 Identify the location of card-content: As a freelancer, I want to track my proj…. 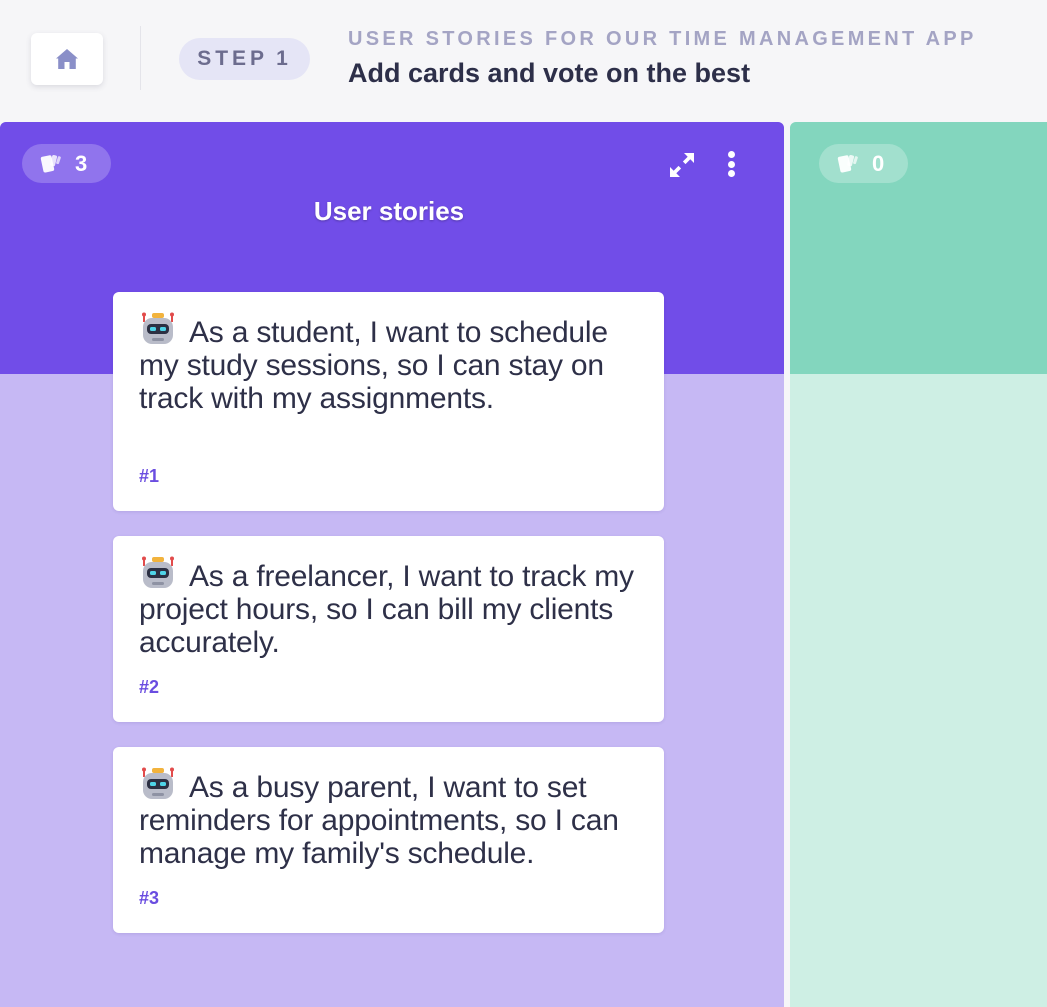
(388, 607).